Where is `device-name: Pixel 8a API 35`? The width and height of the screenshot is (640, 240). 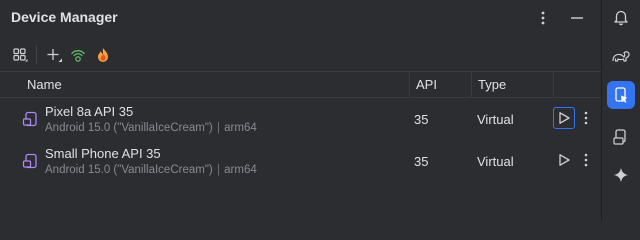
device-name: Pixel 8a API 35 is located at coordinates (89, 111).